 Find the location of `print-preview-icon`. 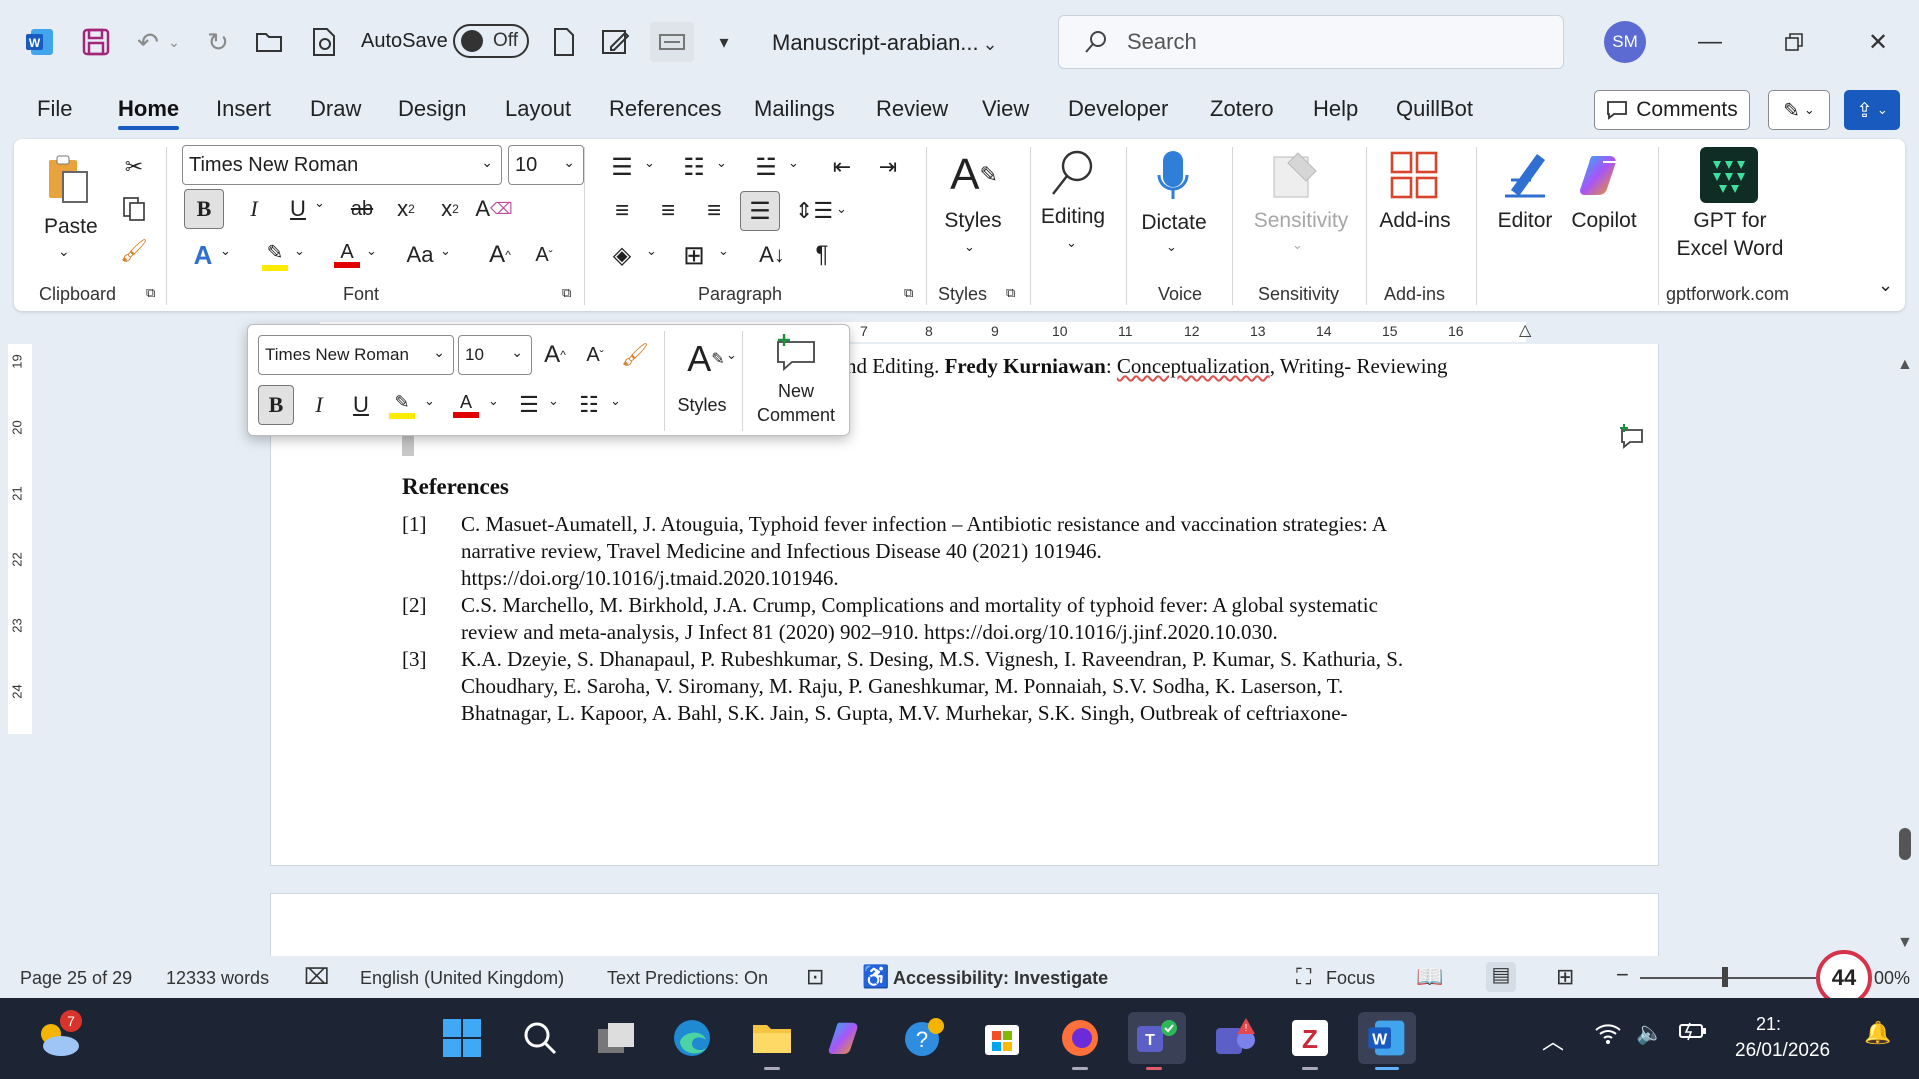

print-preview-icon is located at coordinates (324, 42).